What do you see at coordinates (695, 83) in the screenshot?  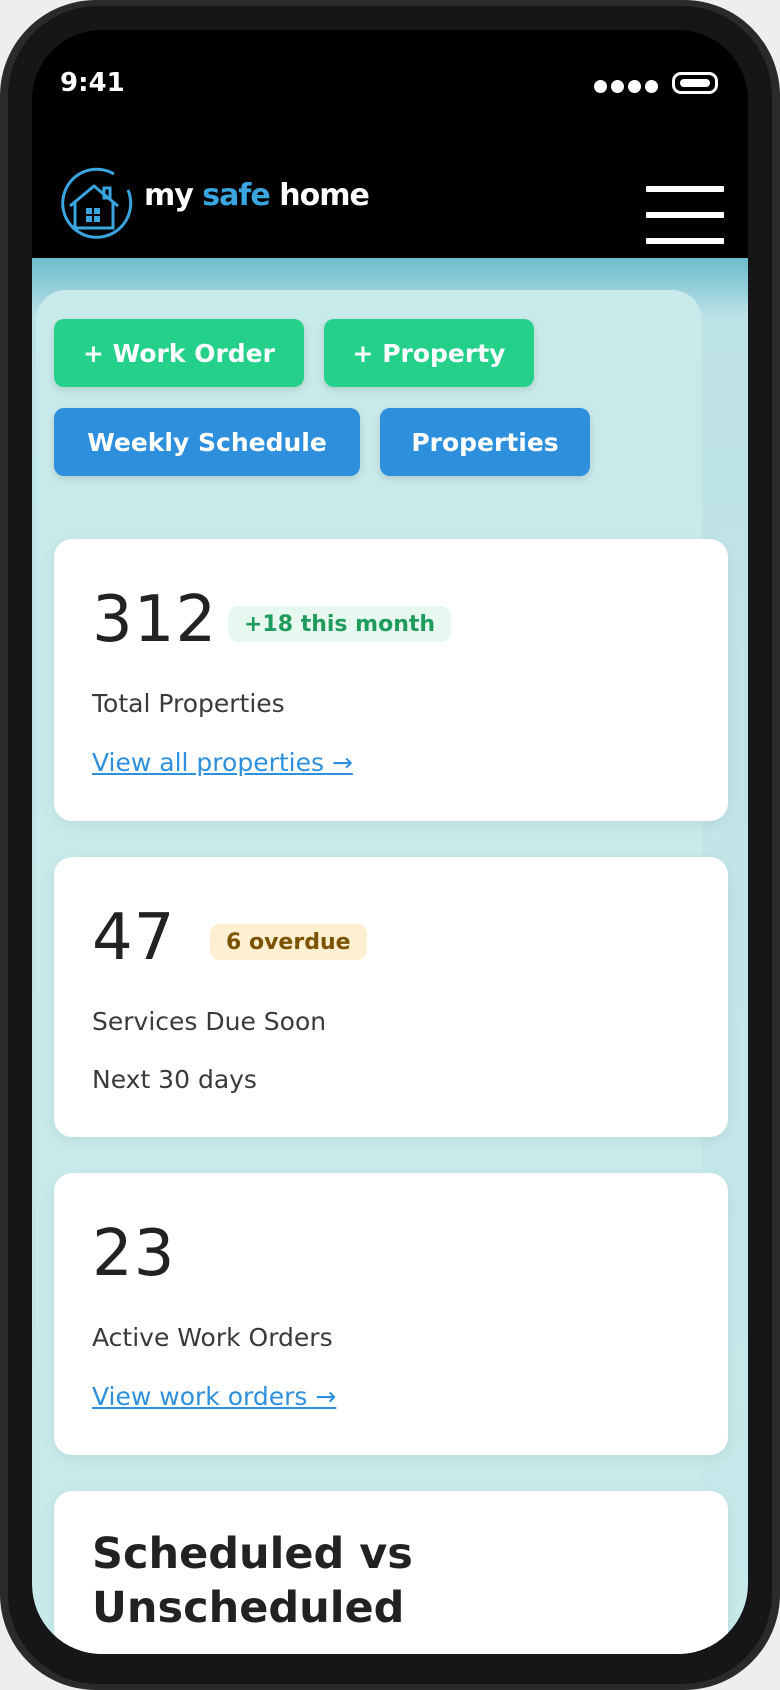 I see `battery-icon` at bounding box center [695, 83].